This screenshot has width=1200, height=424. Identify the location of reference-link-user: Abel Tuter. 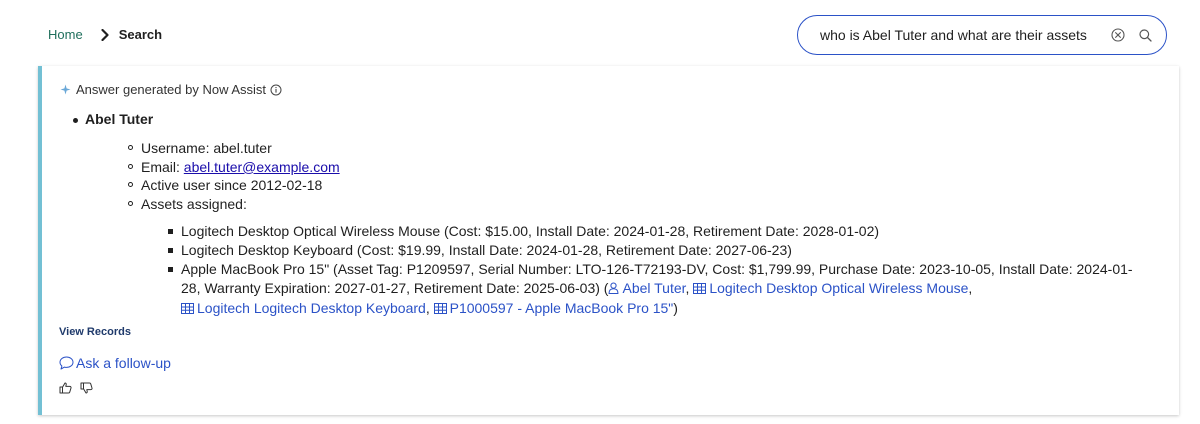
(647, 289).